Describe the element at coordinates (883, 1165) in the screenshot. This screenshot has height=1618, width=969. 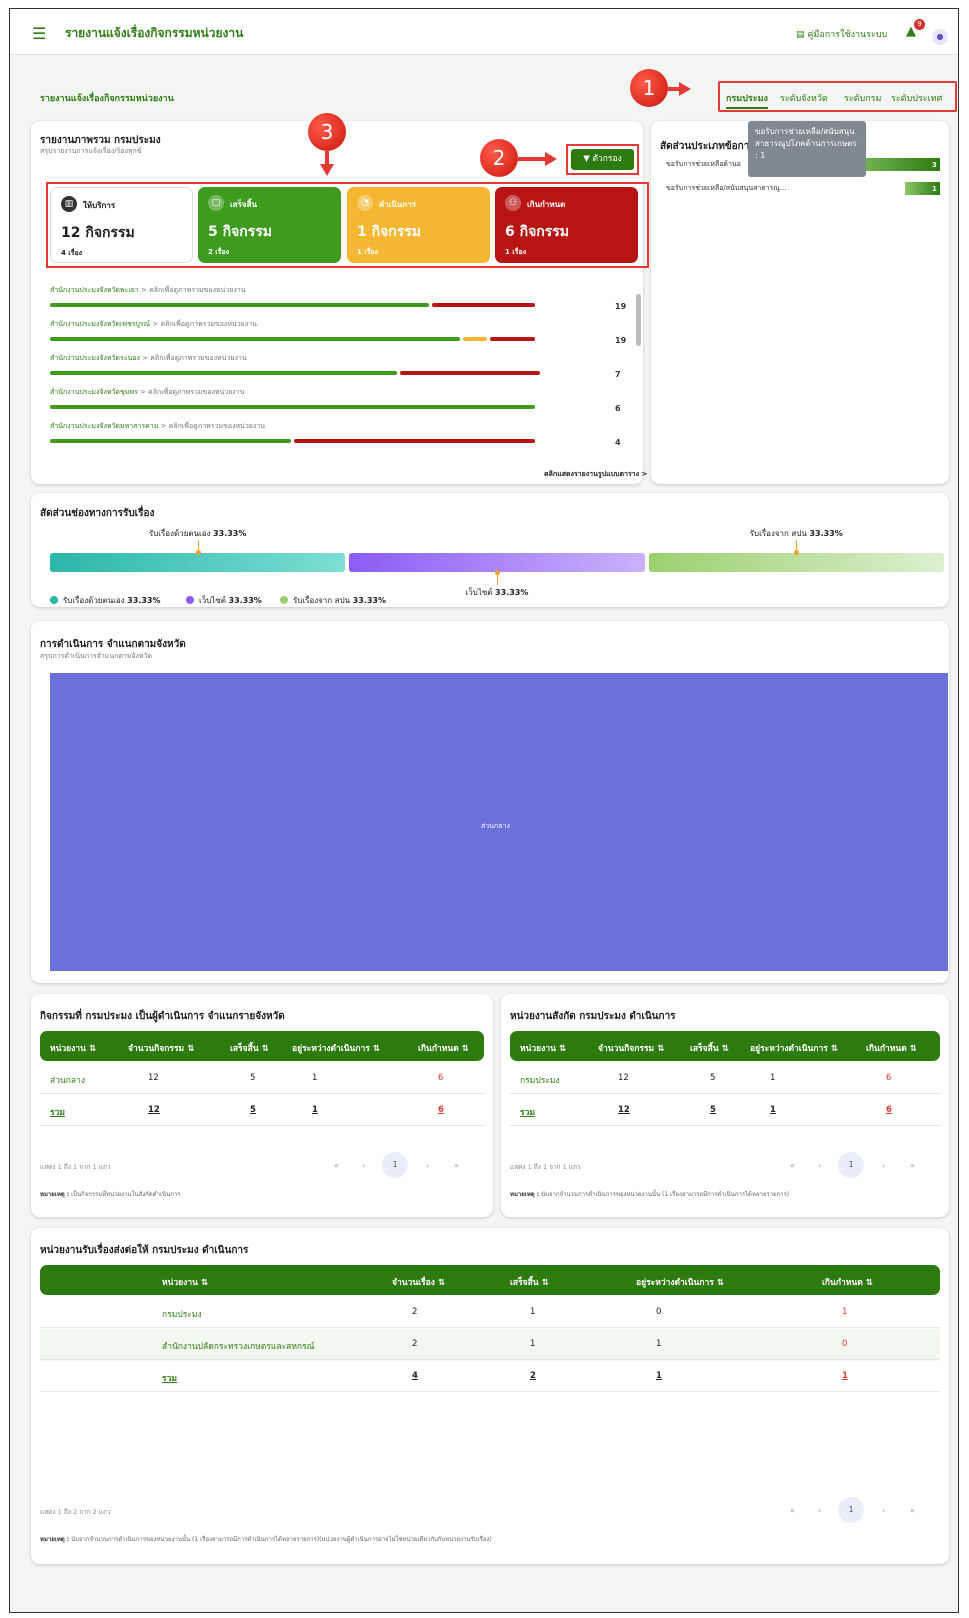
I see `table2-next-page: ›` at that location.